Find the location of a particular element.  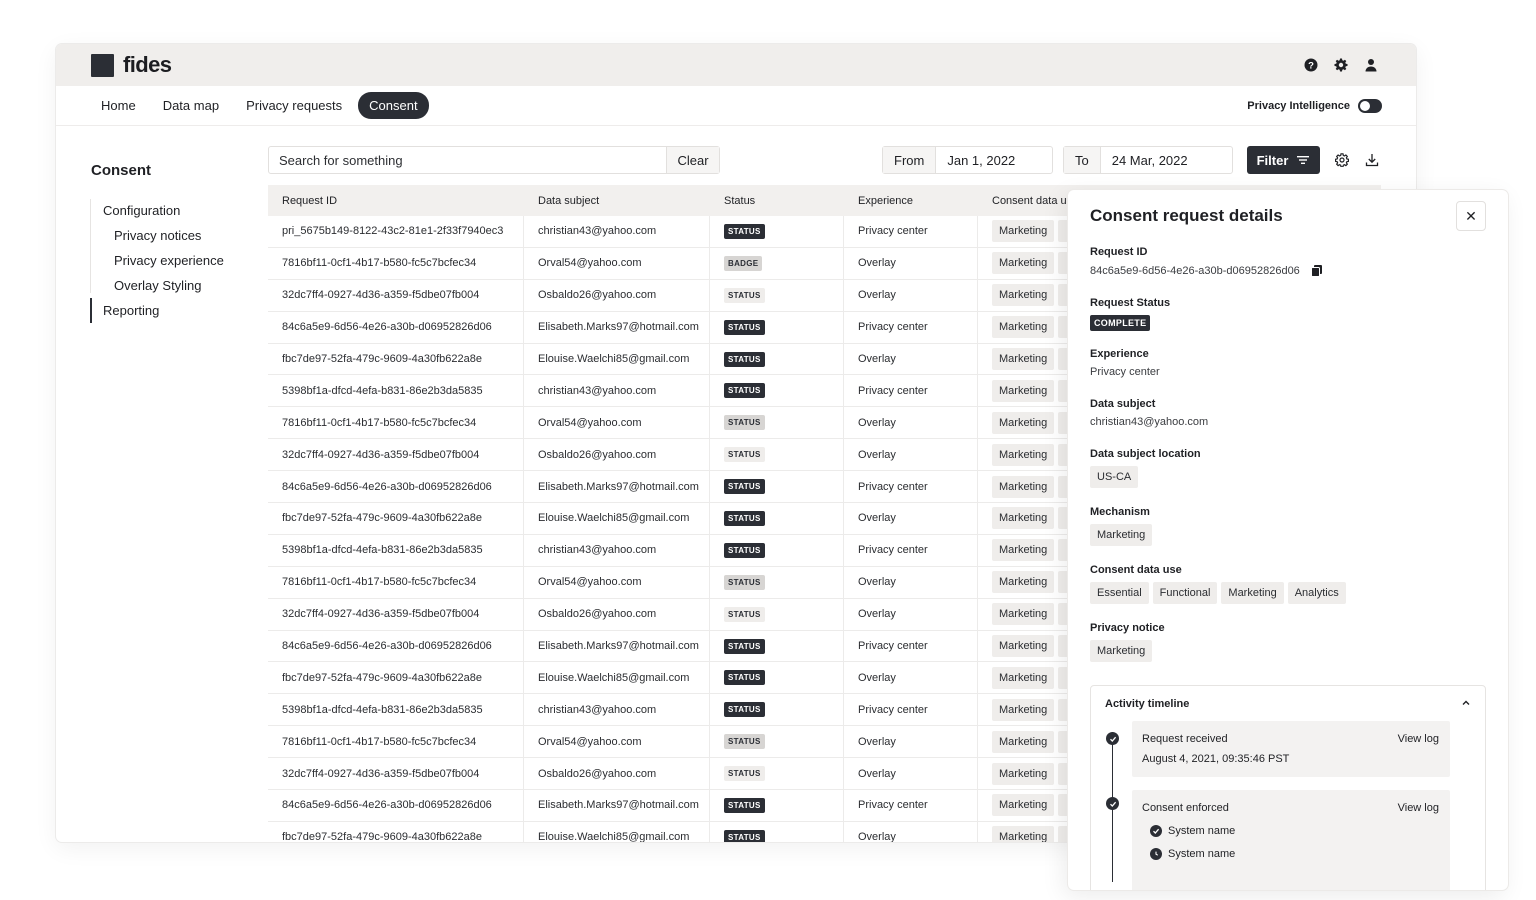

to-date-value: 24 Mar, 2022 is located at coordinates (1150, 160).